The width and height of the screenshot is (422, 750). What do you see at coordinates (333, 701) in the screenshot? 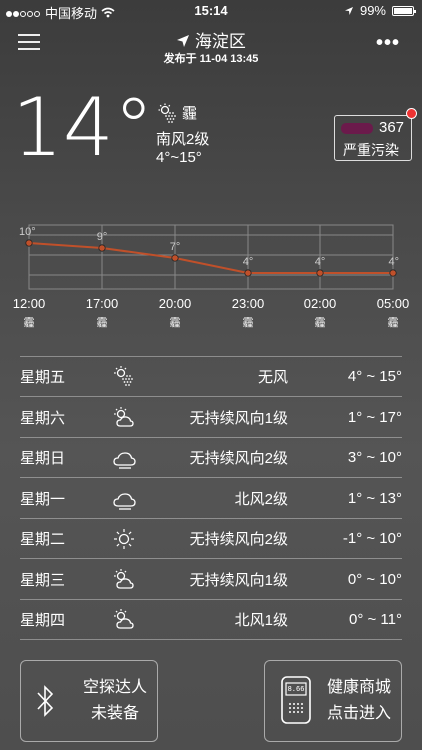
I see `health-mall-card: 8.66 健康商城 点击进入` at bounding box center [333, 701].